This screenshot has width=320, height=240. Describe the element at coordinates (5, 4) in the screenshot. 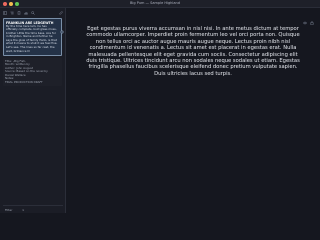

I see `window-close-button` at that location.